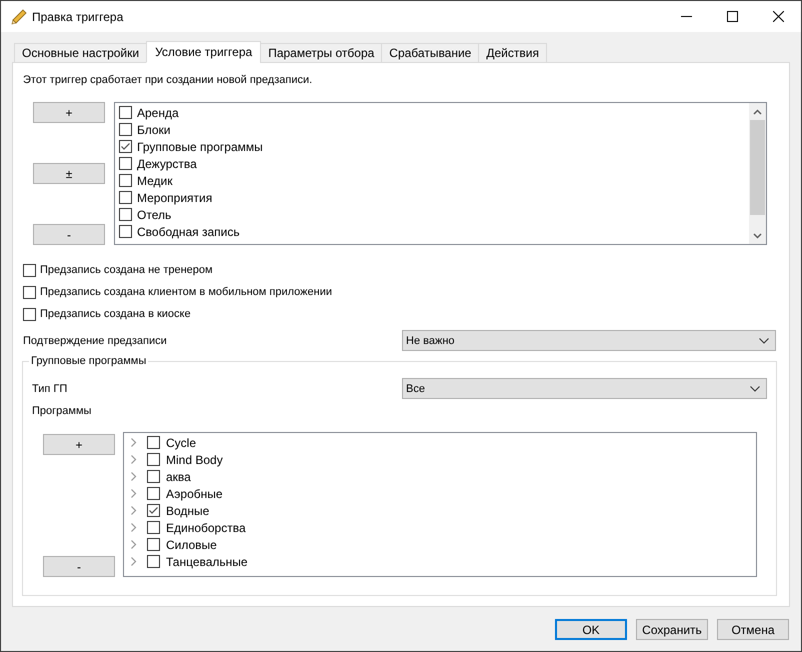  What do you see at coordinates (778, 16) in the screenshot?
I see `close-icon` at bounding box center [778, 16].